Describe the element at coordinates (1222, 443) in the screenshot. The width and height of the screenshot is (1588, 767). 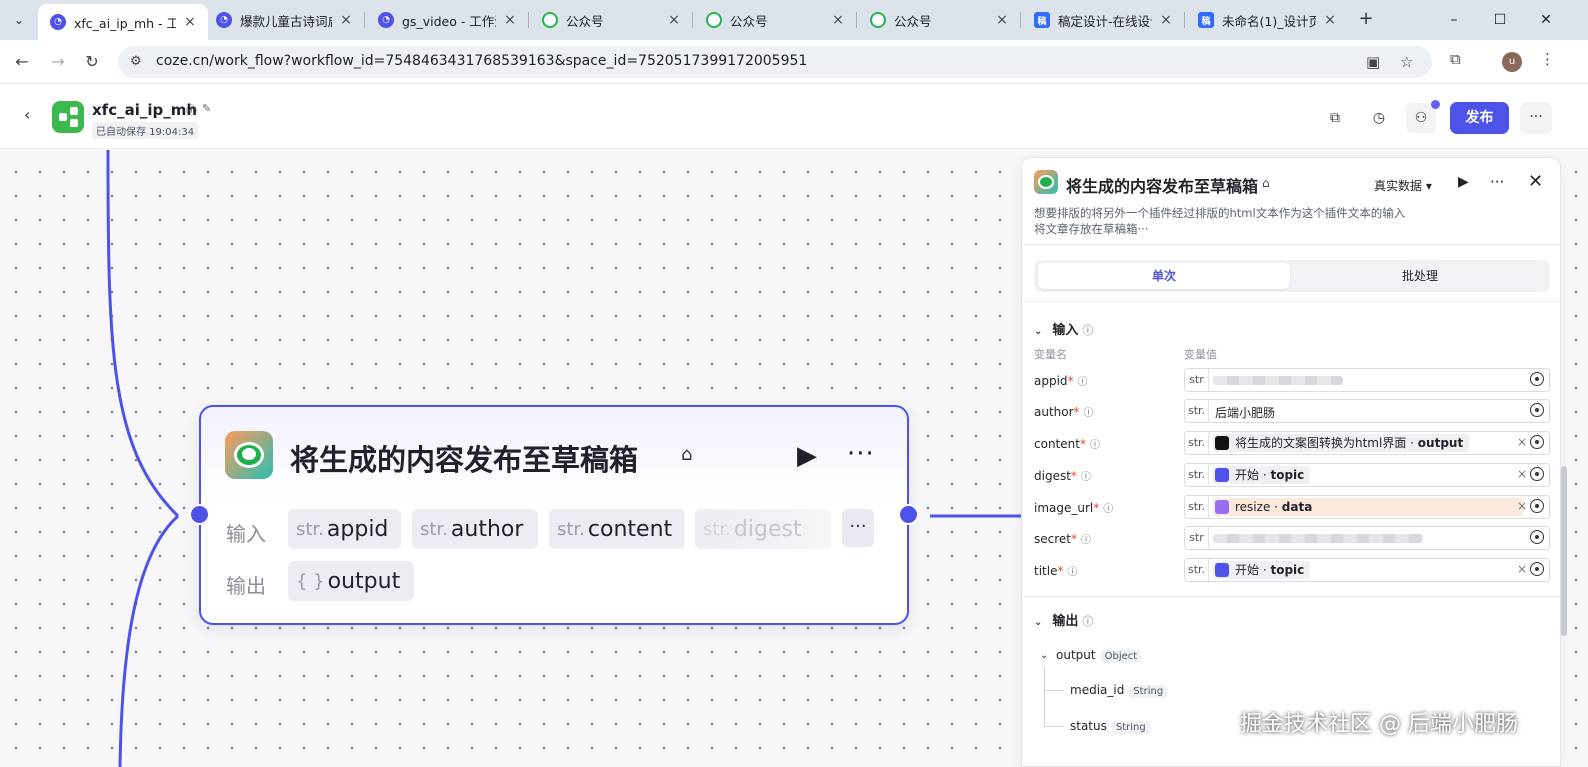
I see `node-source-icon` at that location.